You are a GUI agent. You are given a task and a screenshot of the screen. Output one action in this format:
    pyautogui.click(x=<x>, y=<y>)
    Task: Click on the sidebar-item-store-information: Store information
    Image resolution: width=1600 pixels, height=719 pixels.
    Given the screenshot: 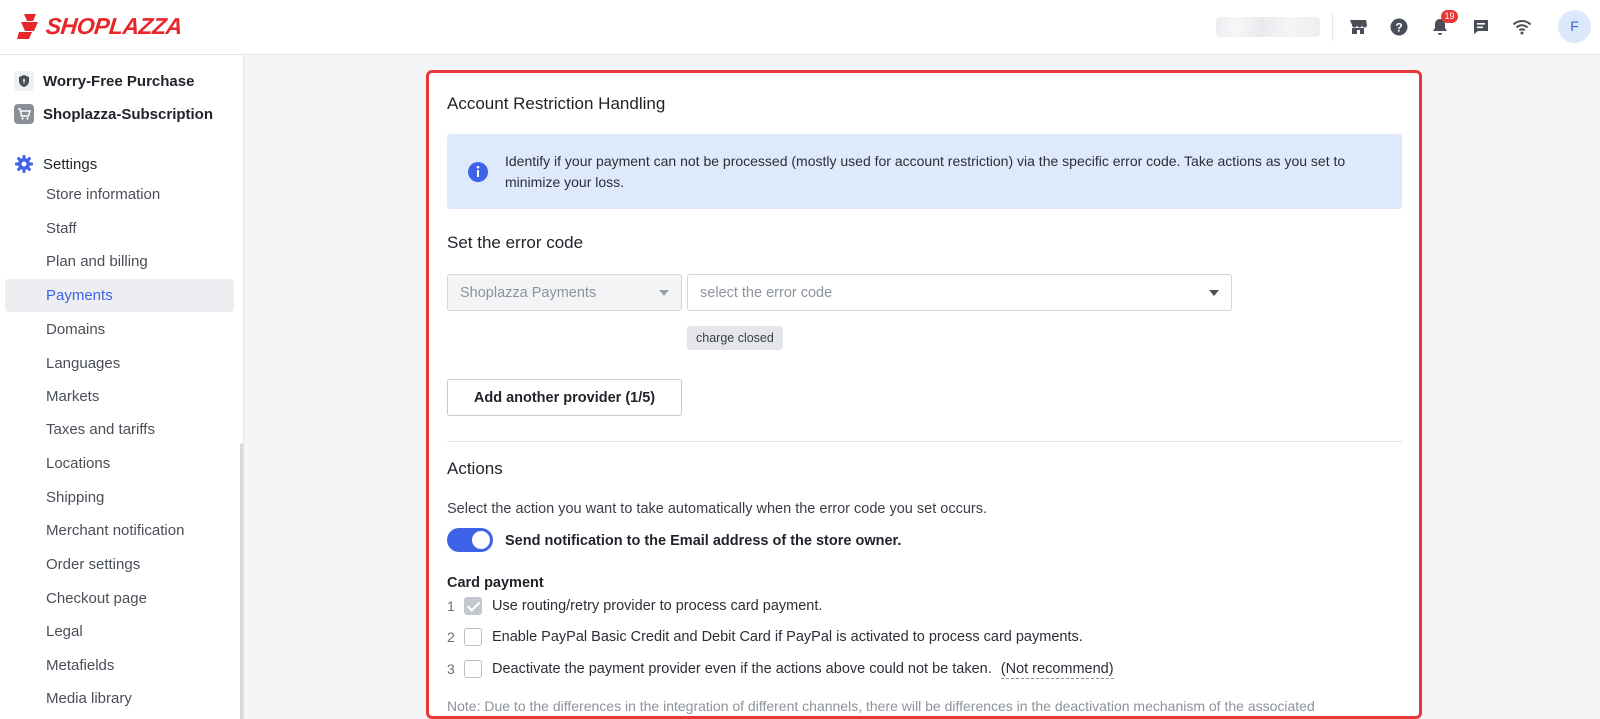 What is the action you would take?
    pyautogui.click(x=119, y=194)
    